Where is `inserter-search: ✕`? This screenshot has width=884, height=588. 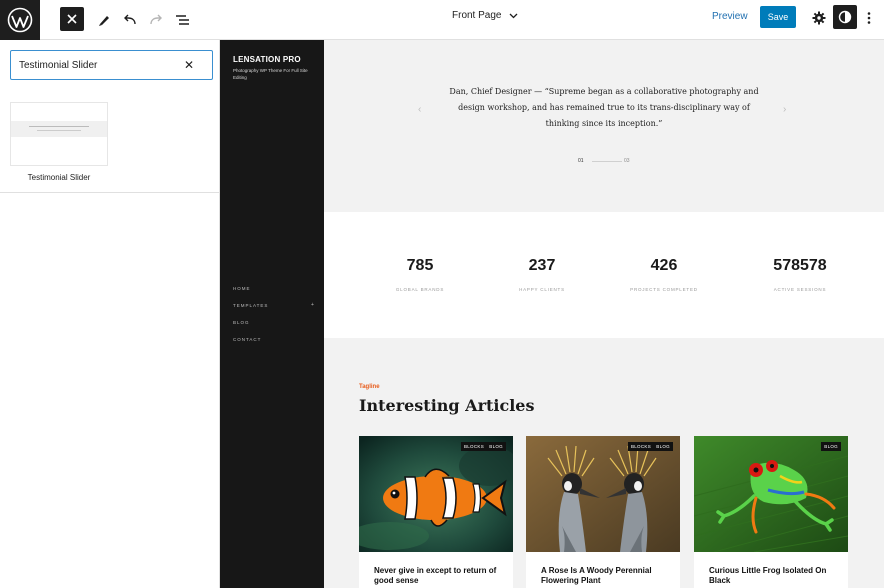 inserter-search: ✕ is located at coordinates (111, 65).